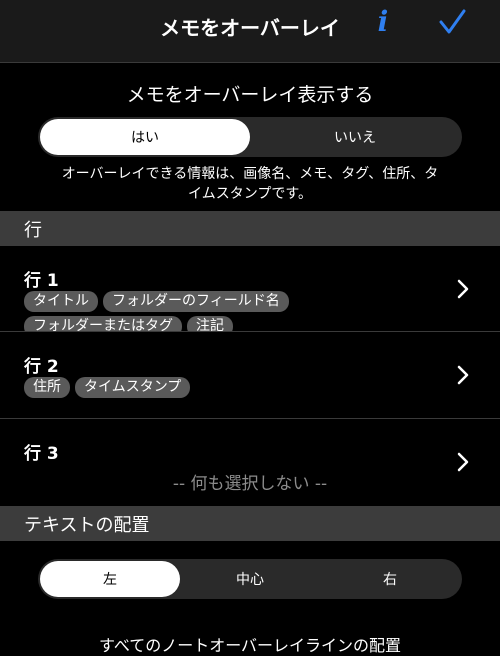 The height and width of the screenshot is (656, 500). Describe the element at coordinates (227, 387) in the screenshot. I see `tag-list: 住所 タイムスタンプ` at that location.